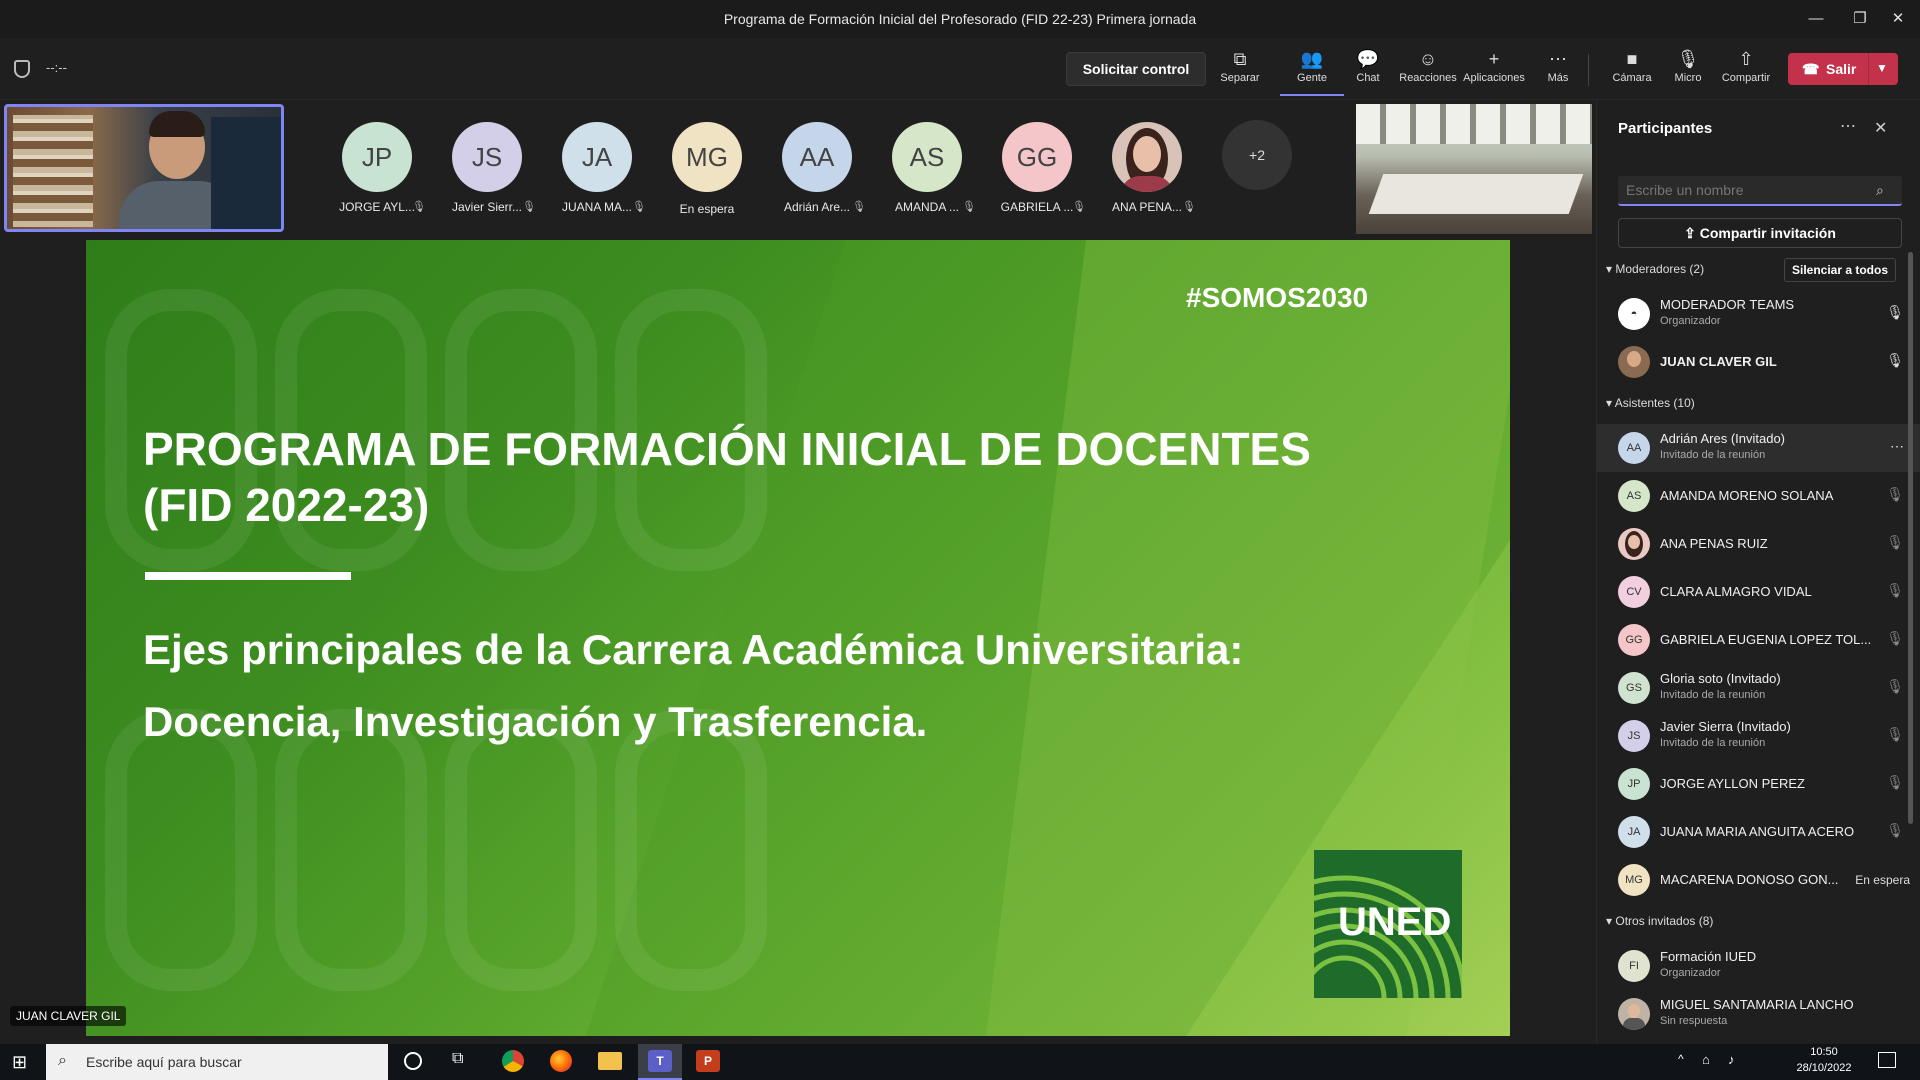  Describe the element at coordinates (1816, 19) in the screenshot. I see `minimize-button: —` at that location.